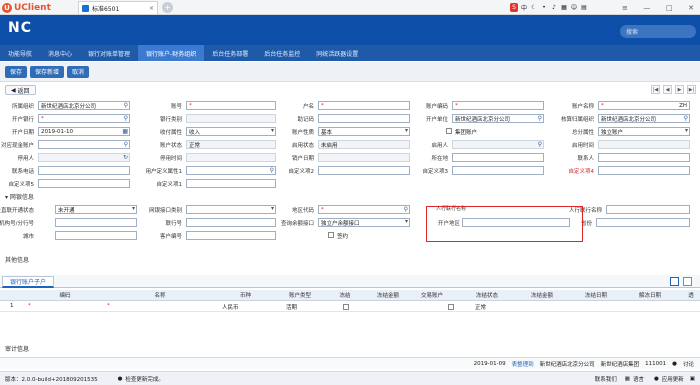 Image resolution: width=700 pixels, height=385 pixels. What do you see at coordinates (337, 53) in the screenshot?
I see `nav-tab-settings: 同统活跃器设置` at bounding box center [337, 53].